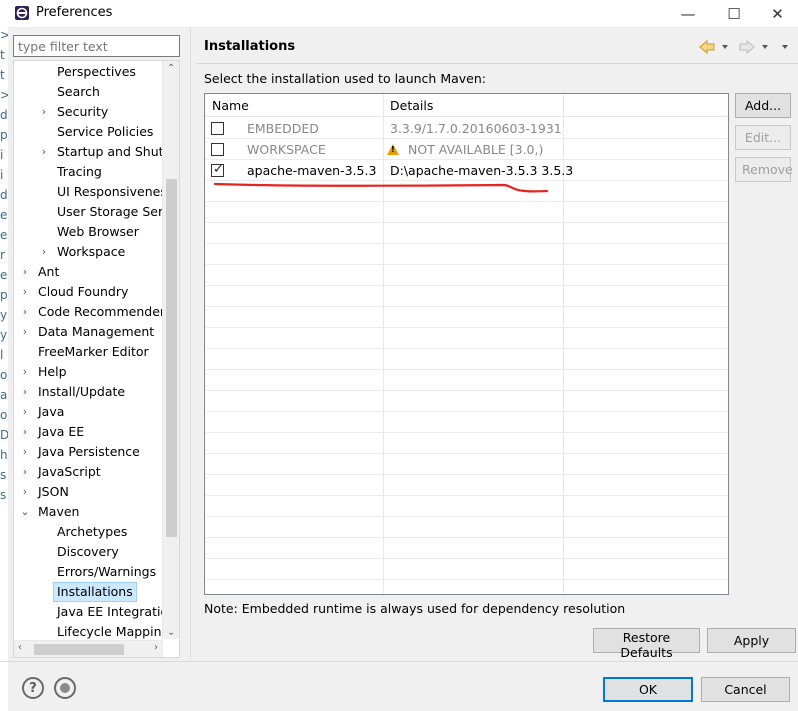  What do you see at coordinates (751, 640) in the screenshot?
I see `apply-button: Apply` at bounding box center [751, 640].